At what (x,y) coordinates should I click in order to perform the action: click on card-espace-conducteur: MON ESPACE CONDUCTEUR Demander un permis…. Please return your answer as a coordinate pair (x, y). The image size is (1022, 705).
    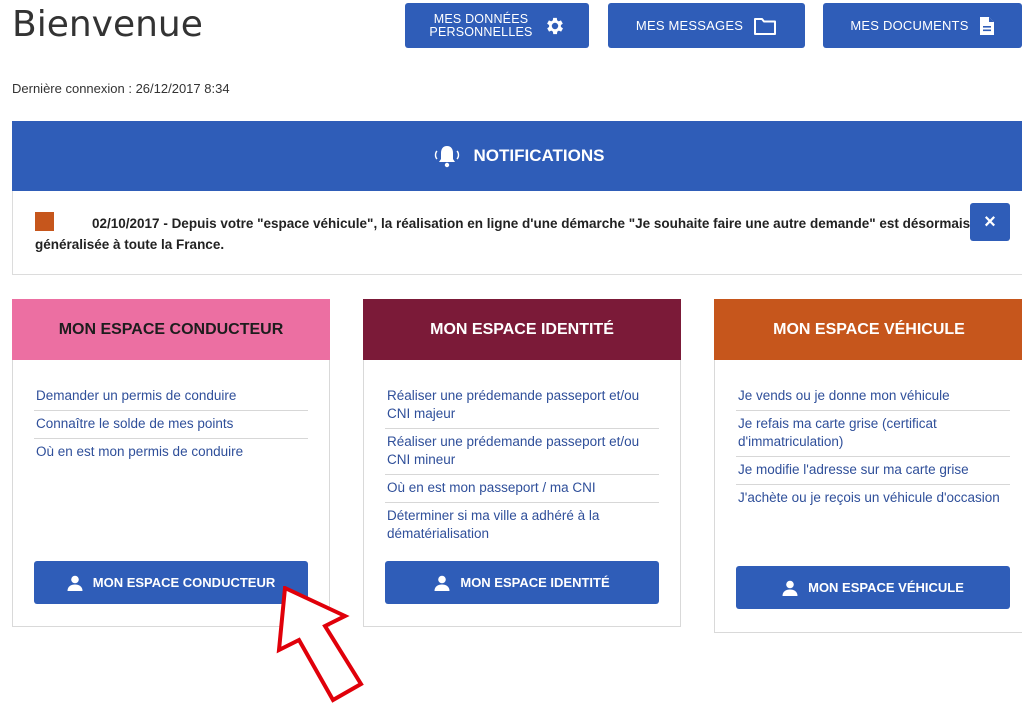
    Looking at the image, I should click on (171, 463).